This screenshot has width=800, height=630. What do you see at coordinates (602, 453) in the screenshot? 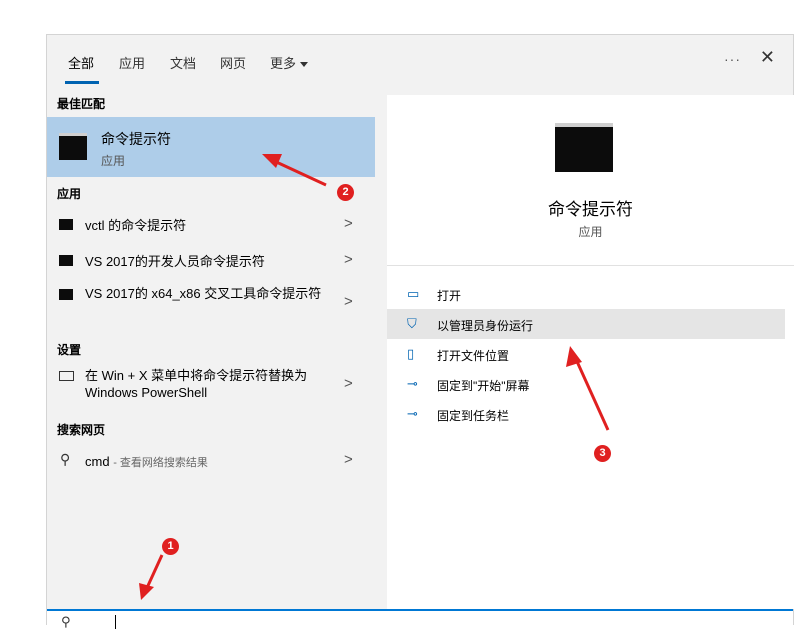
I see `annotation-badge-3: 3` at bounding box center [602, 453].